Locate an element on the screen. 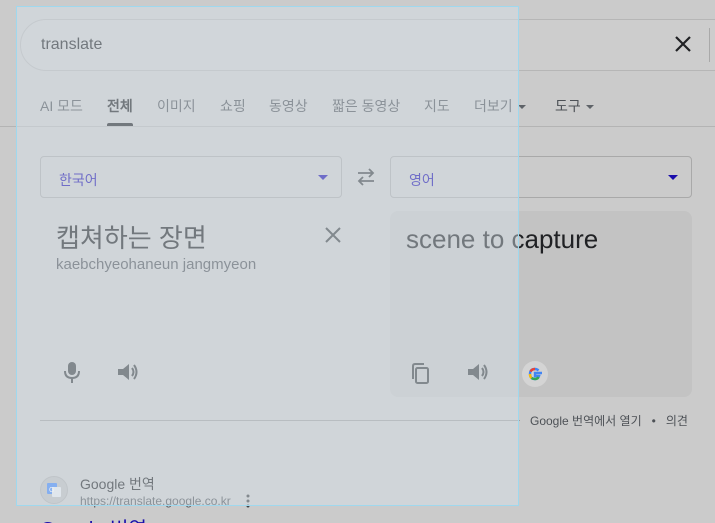 Image resolution: width=715 pixels, height=523 pixels. open-in-google-translate-link: Google 번역에서 열기 is located at coordinates (586, 421).